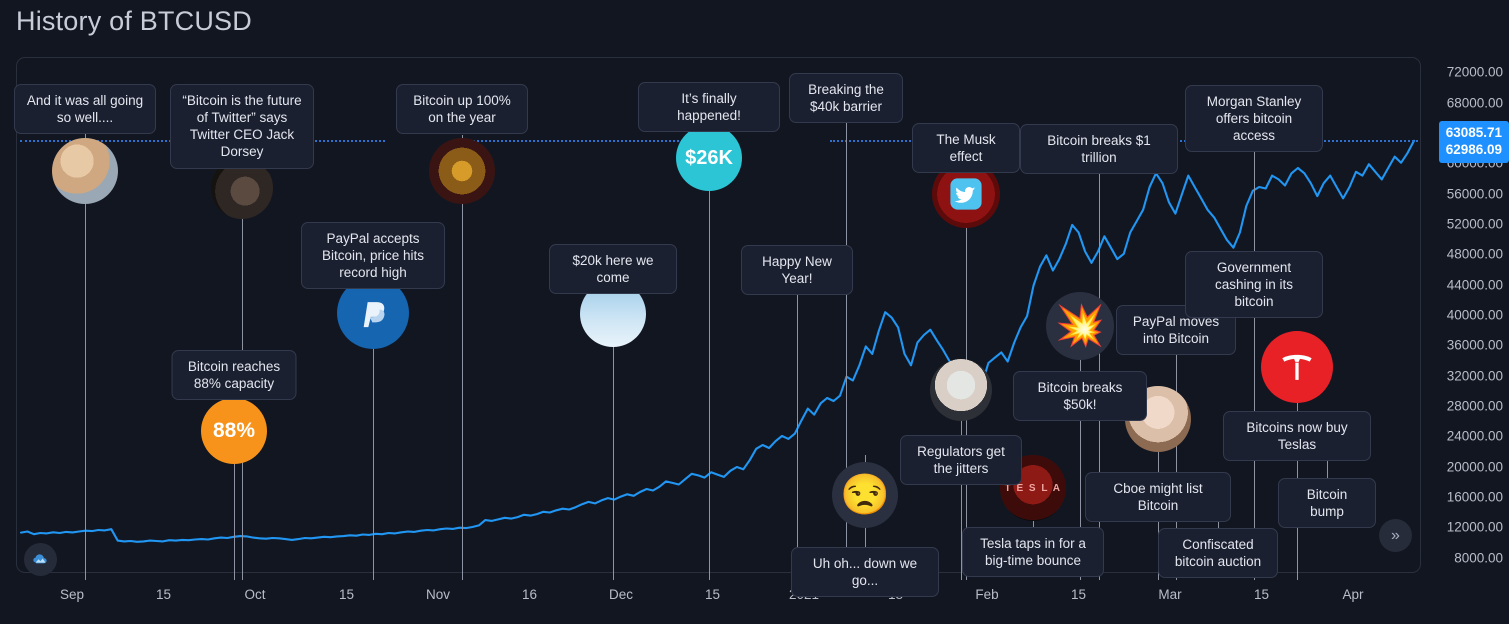  I want to click on annotation-label-bitcoin-up-100-on-the-year: Bitcoin up 100% on the year, so click(462, 109).